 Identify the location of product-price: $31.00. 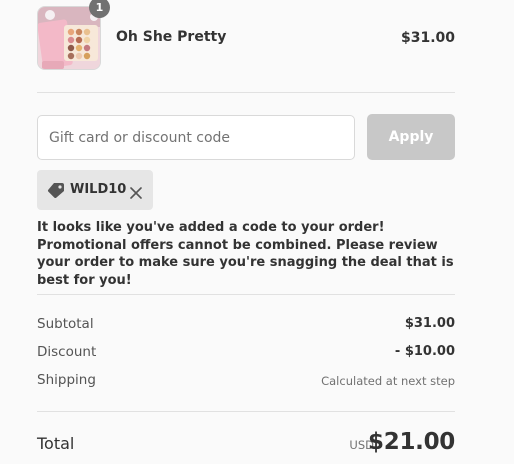
(427, 38).